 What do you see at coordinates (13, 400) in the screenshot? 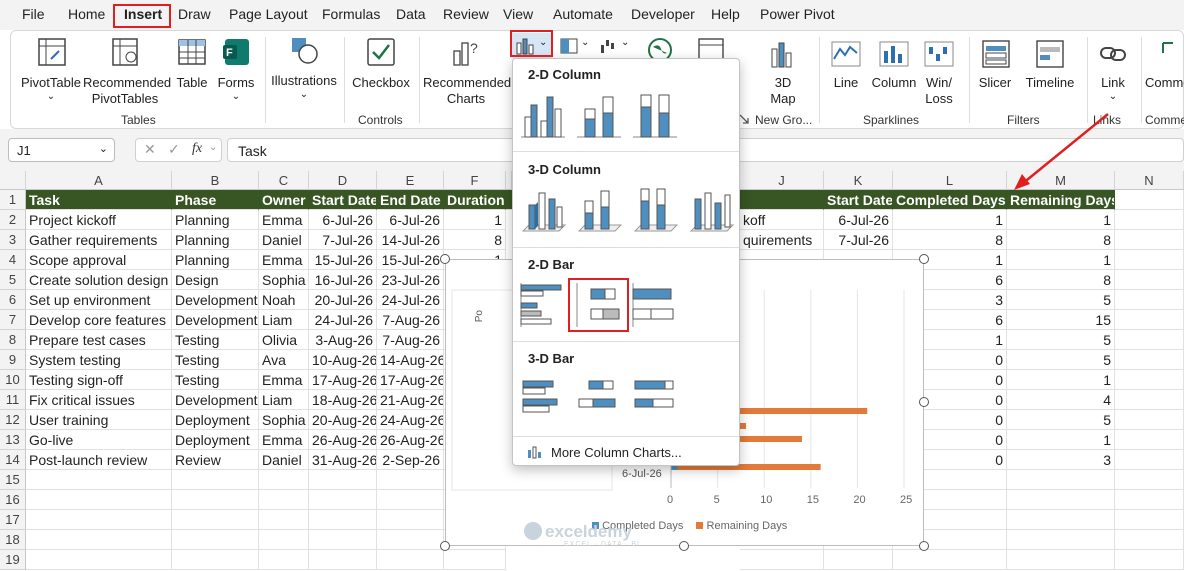
I see `row-header: 11` at bounding box center [13, 400].